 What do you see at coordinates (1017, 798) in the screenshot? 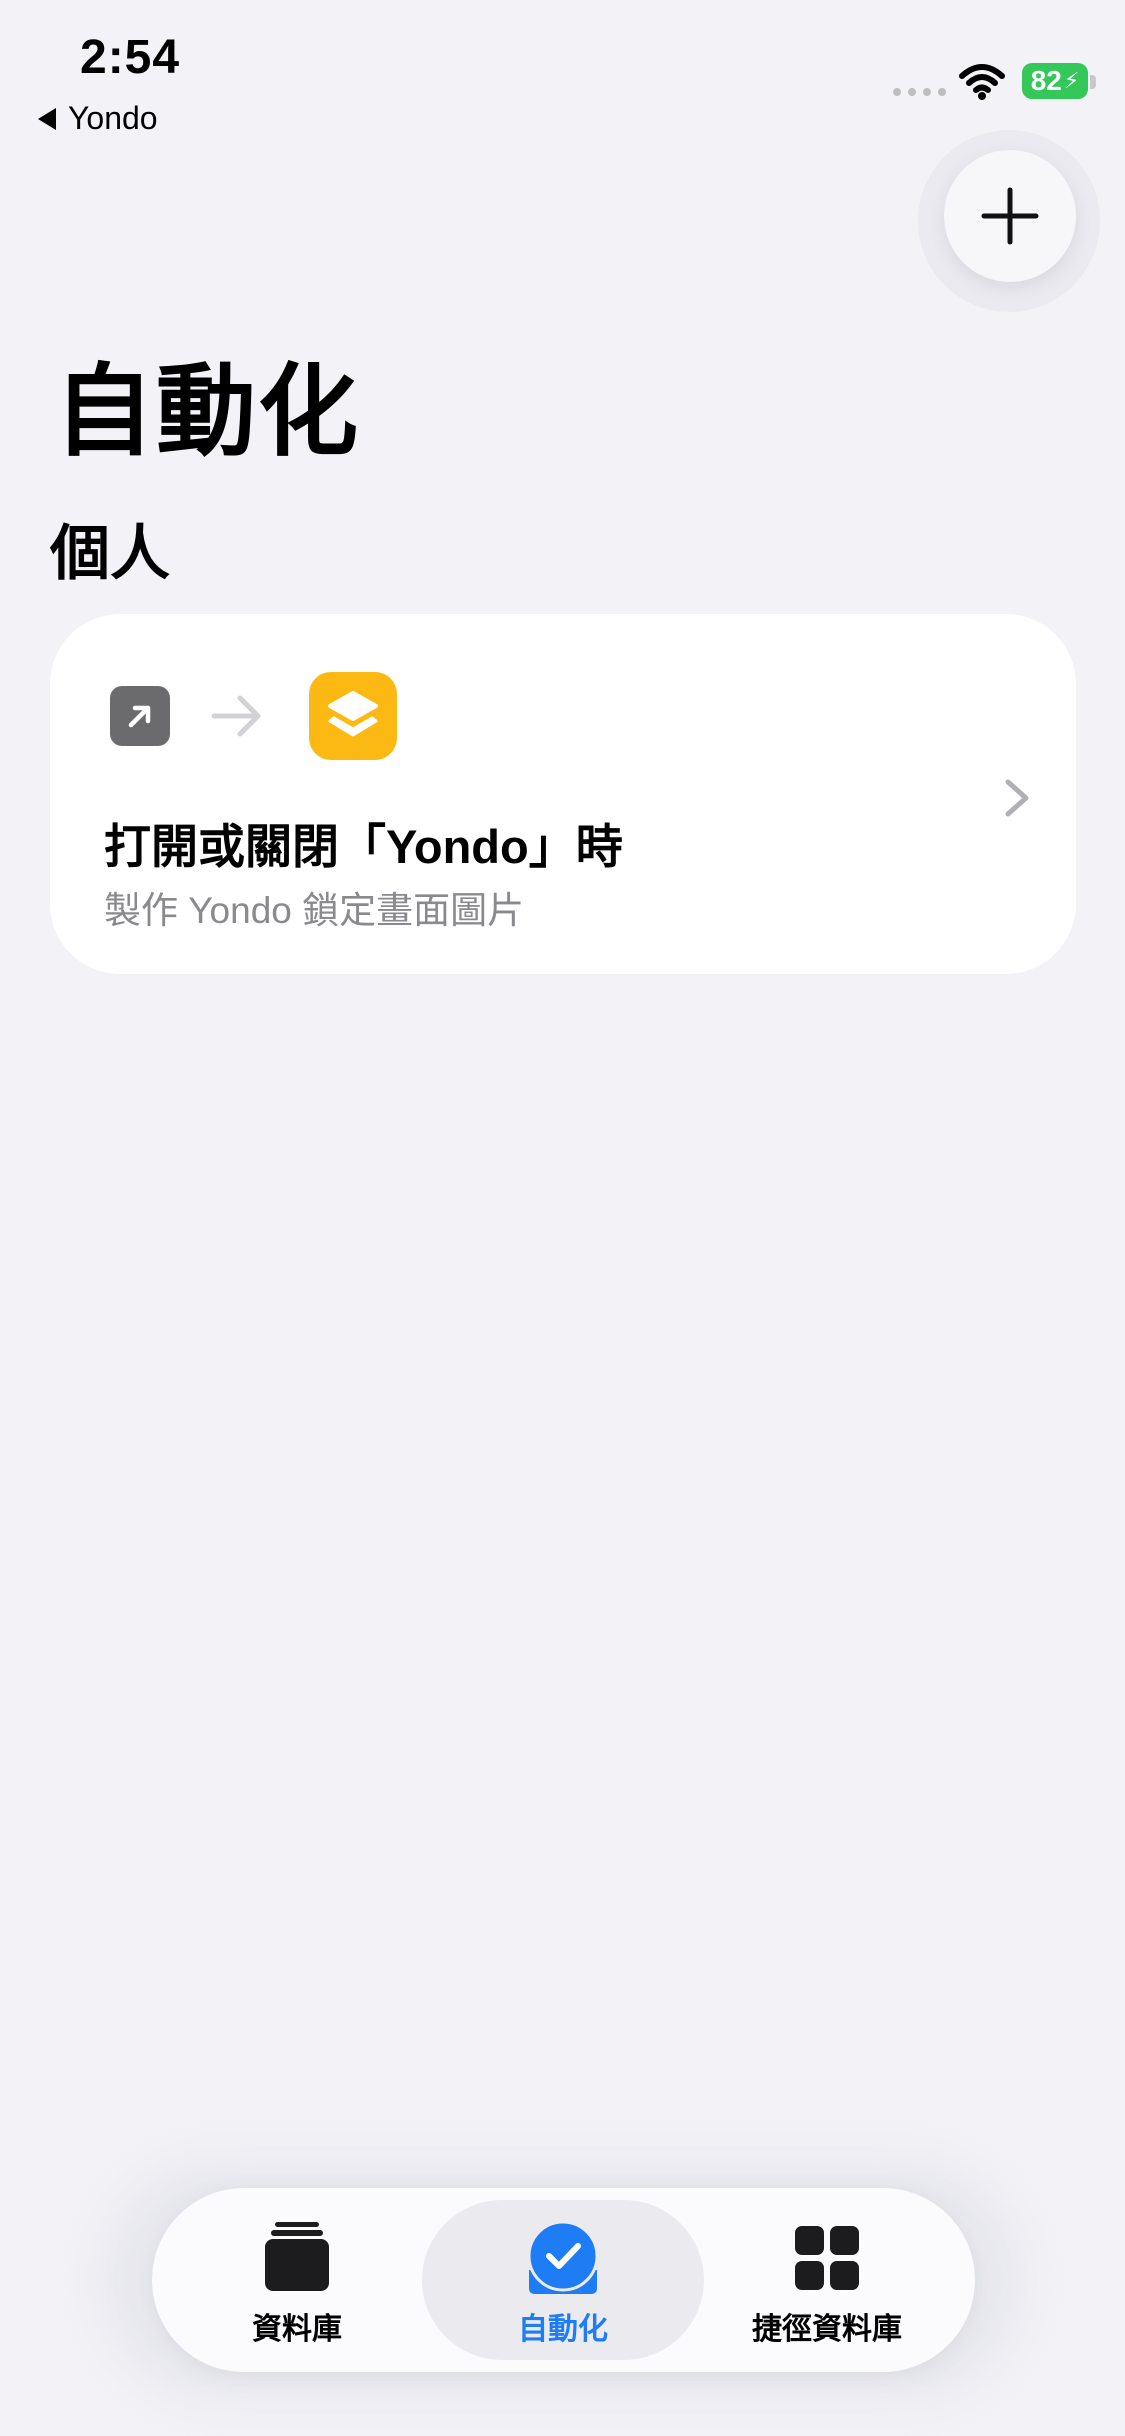
I see `chevron-right-icon` at bounding box center [1017, 798].